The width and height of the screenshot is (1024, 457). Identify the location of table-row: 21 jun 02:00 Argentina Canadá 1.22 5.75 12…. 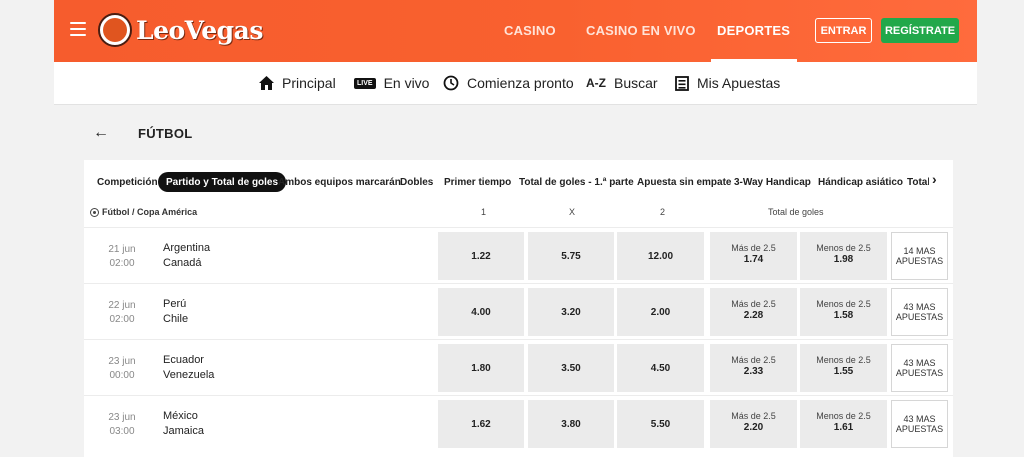
(518, 255).